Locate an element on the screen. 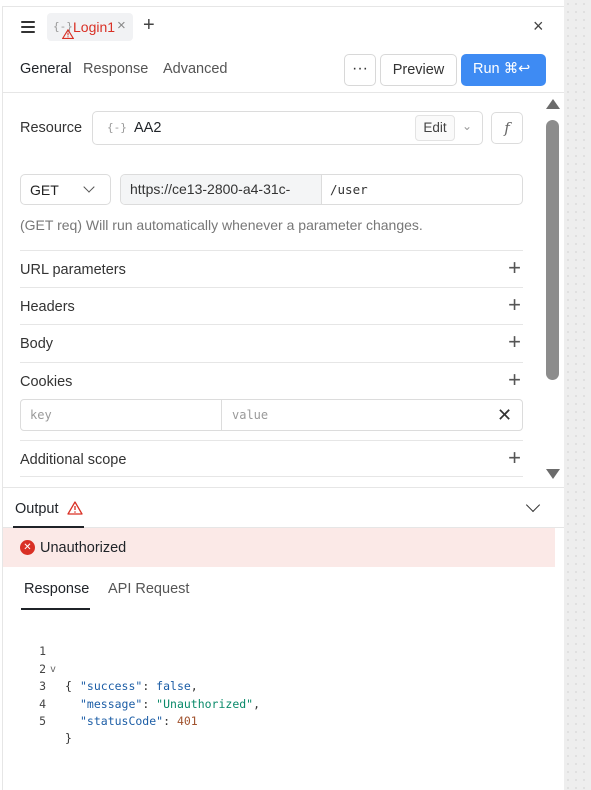 This screenshot has width=591, height=790. query-tab-label: Login1 is located at coordinates (94, 27).